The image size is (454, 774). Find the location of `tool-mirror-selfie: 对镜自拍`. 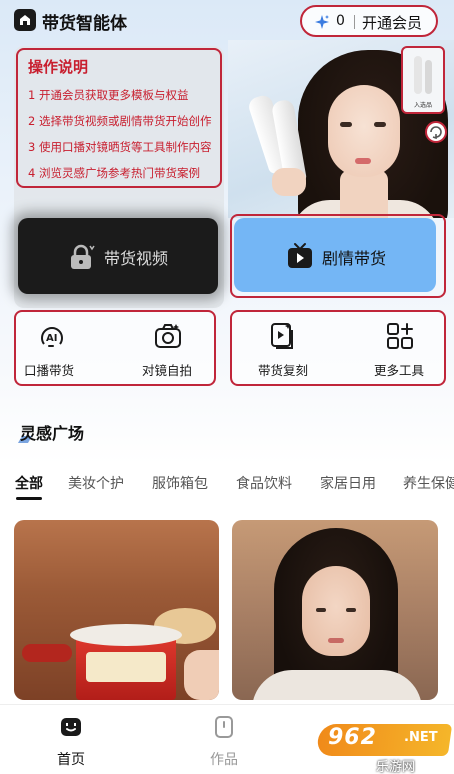

tool-mirror-selfie: 对镜自拍 is located at coordinates (166, 348).